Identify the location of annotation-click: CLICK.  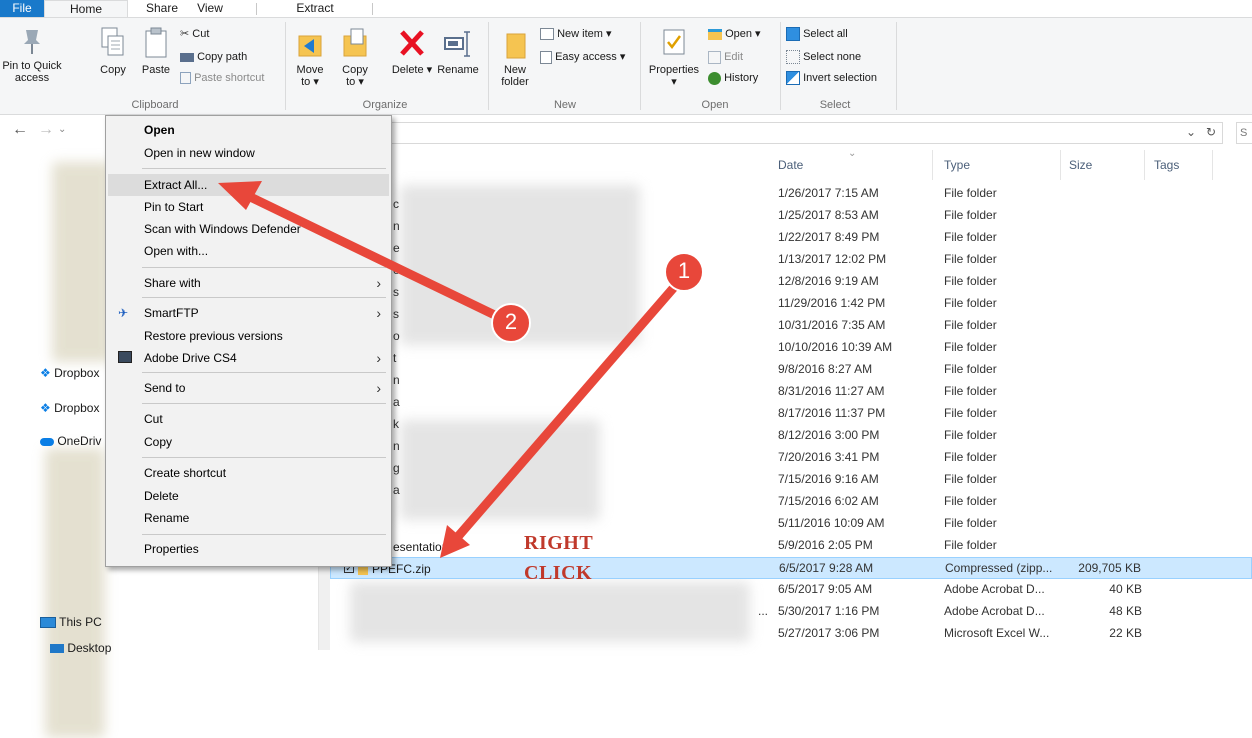
(558, 573).